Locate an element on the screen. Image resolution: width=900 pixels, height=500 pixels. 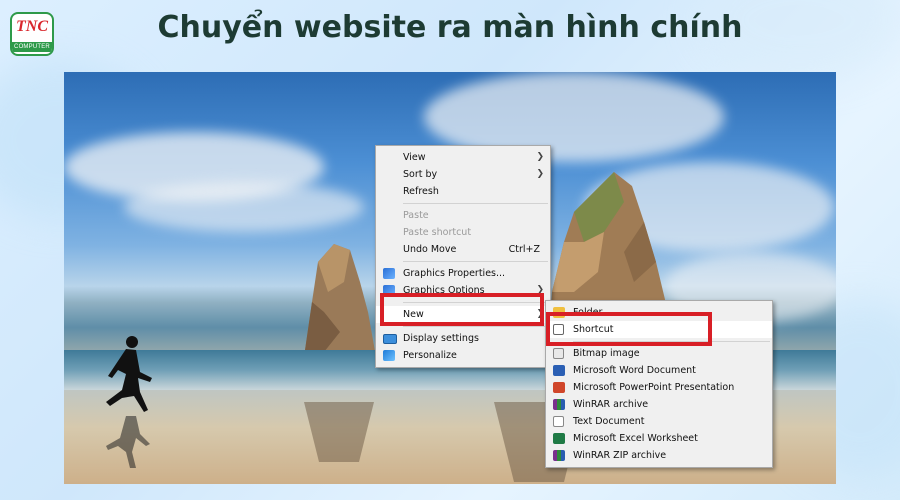
menu-item-label: Undo Move is located at coordinates (430, 249).